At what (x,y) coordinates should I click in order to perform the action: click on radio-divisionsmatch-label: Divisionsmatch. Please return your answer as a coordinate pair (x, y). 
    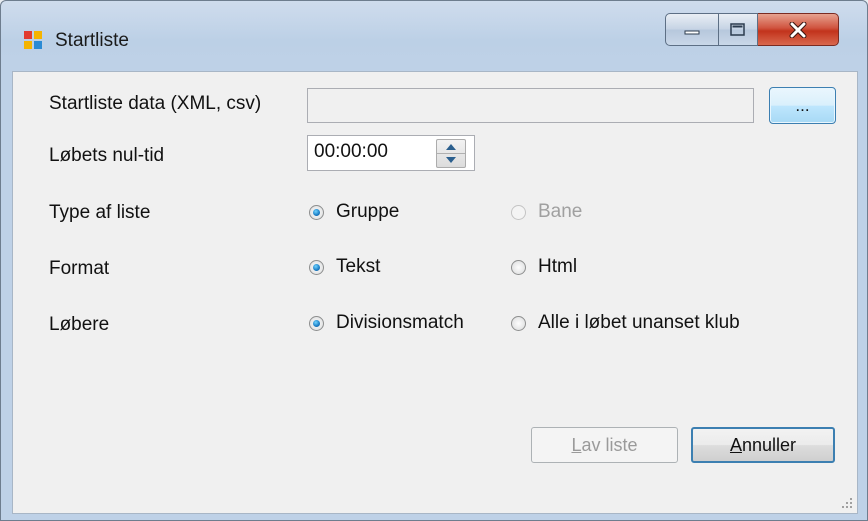
    Looking at the image, I should click on (400, 322).